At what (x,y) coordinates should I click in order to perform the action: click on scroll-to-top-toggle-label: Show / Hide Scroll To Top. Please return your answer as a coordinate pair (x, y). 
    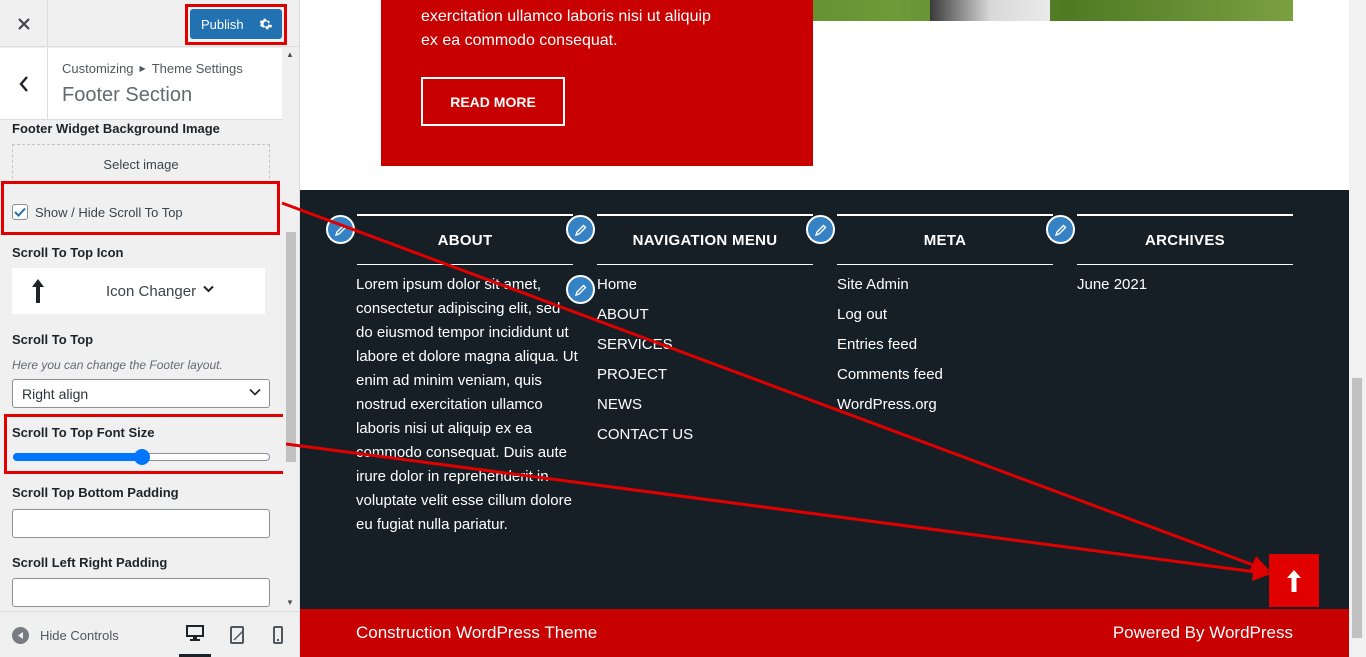
    Looking at the image, I should click on (109, 212).